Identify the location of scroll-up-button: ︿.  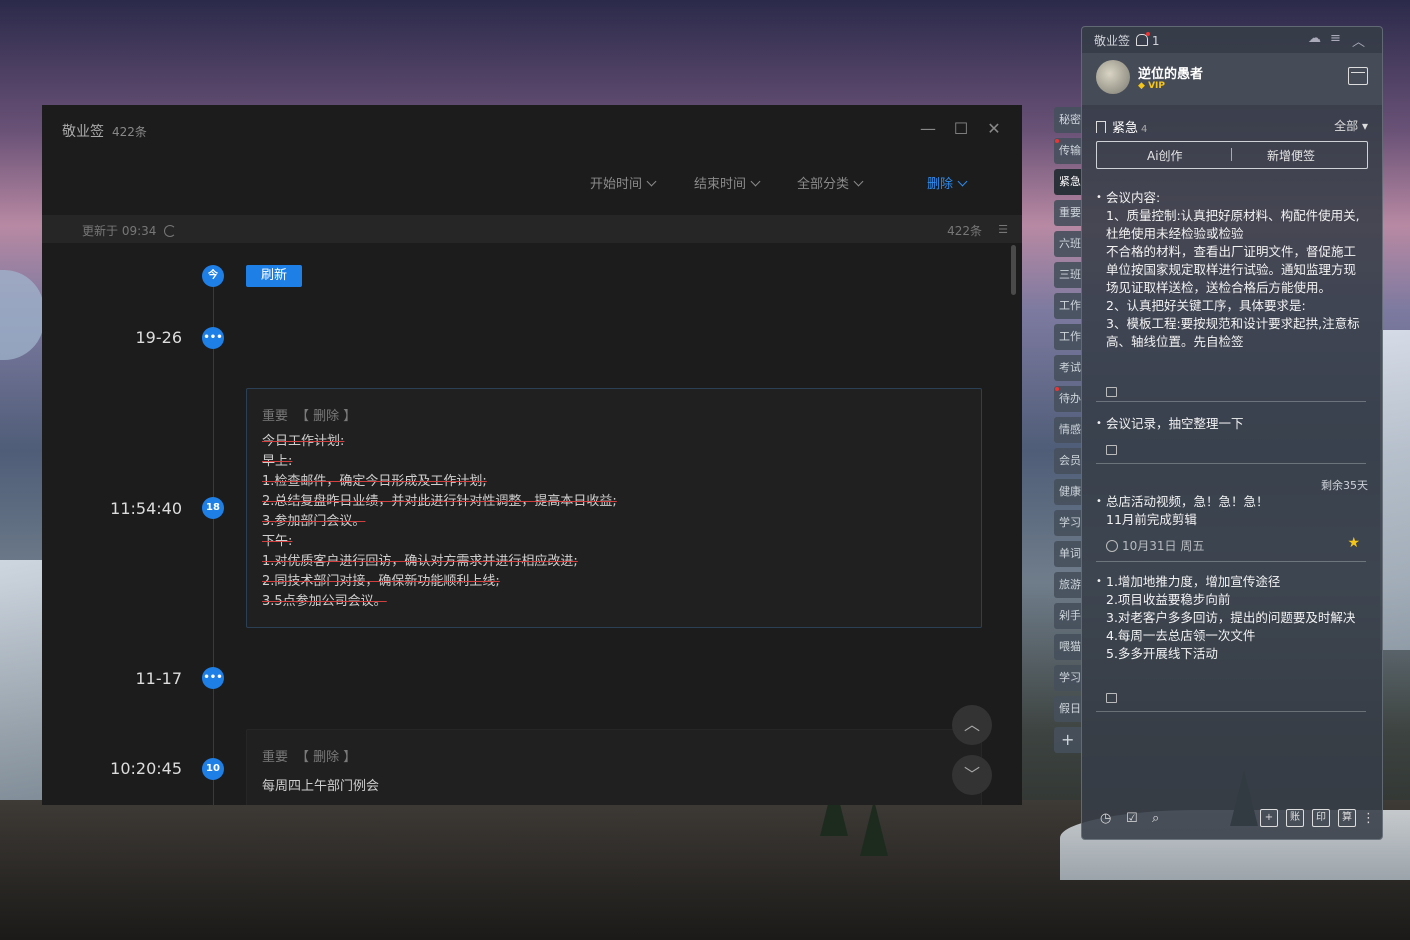
(972, 725).